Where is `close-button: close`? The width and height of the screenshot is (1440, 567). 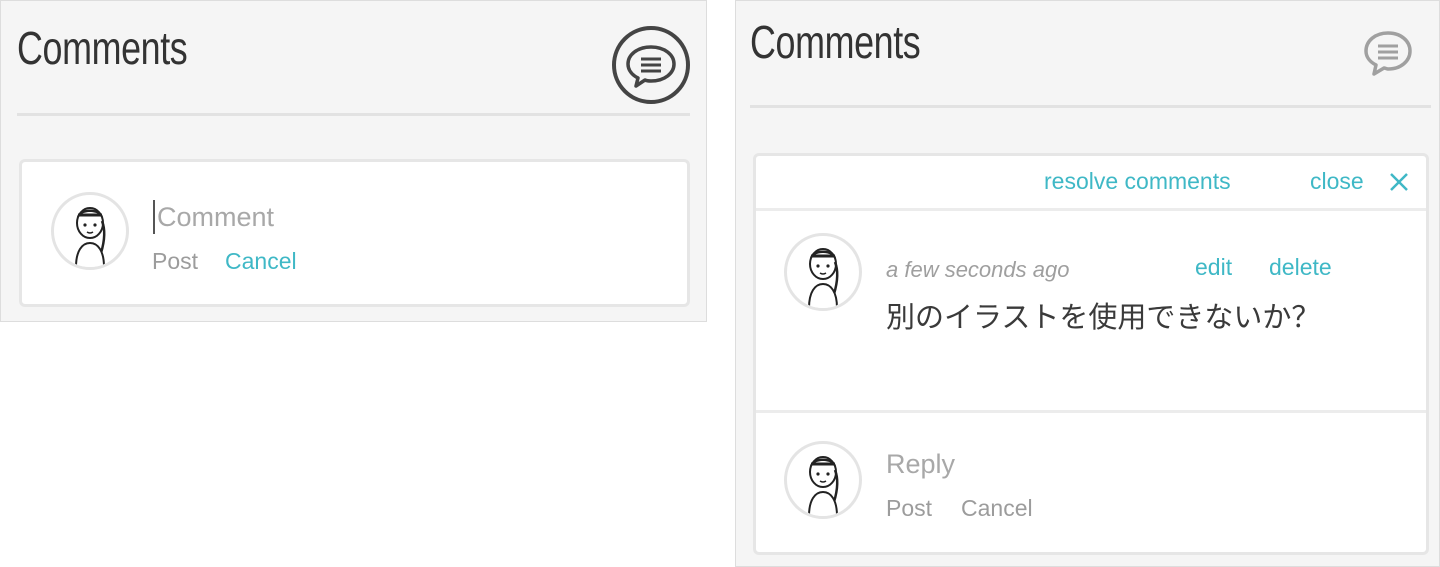
close-button: close is located at coordinates (1337, 181).